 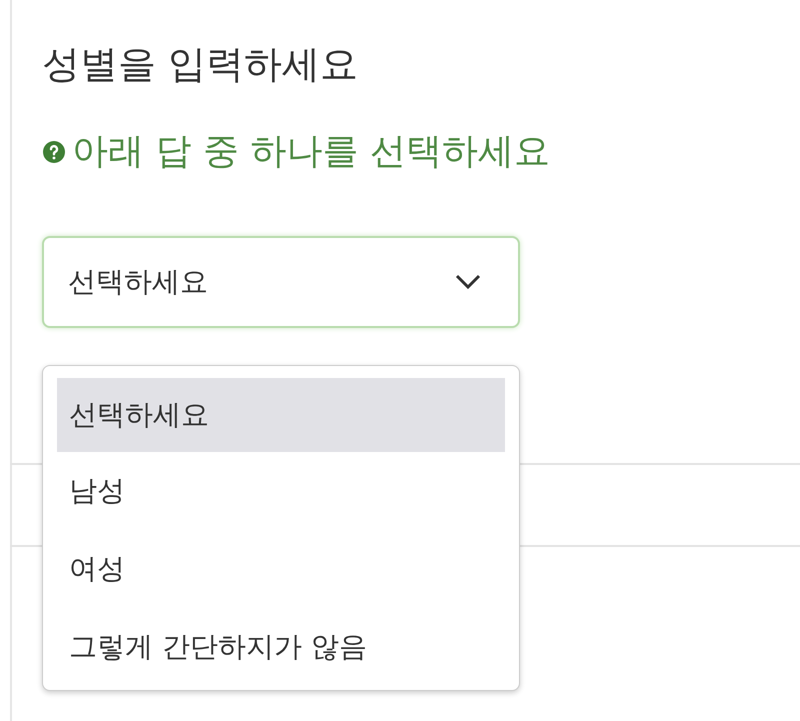 I want to click on question-title: 성별을 입력하세요, so click(x=200, y=64).